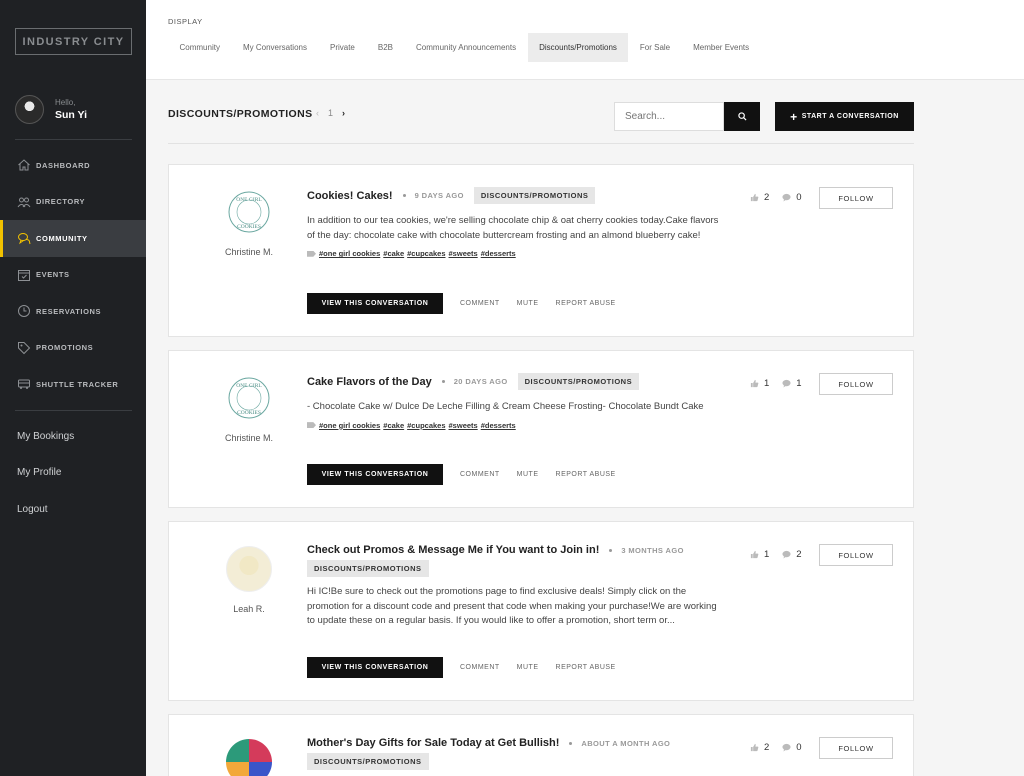 This screenshot has width=1024, height=776. I want to click on prev-page-button: ‹, so click(317, 113).